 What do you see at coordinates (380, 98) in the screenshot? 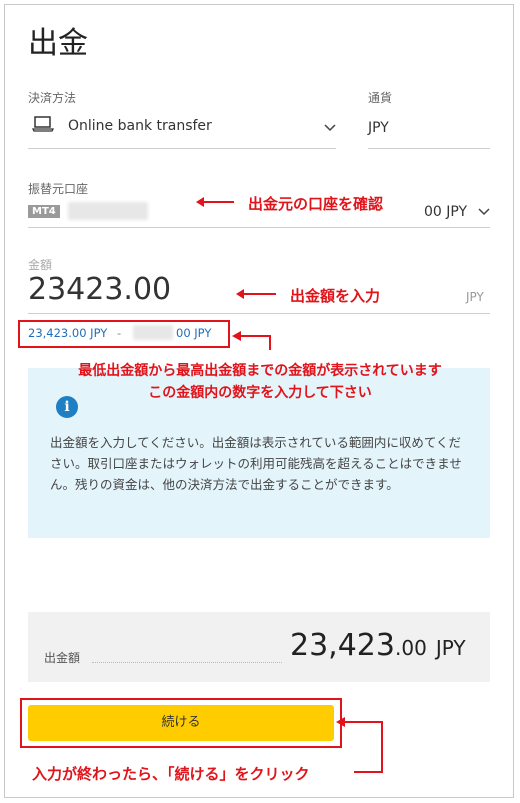
I see `currency-label: 通貨` at bounding box center [380, 98].